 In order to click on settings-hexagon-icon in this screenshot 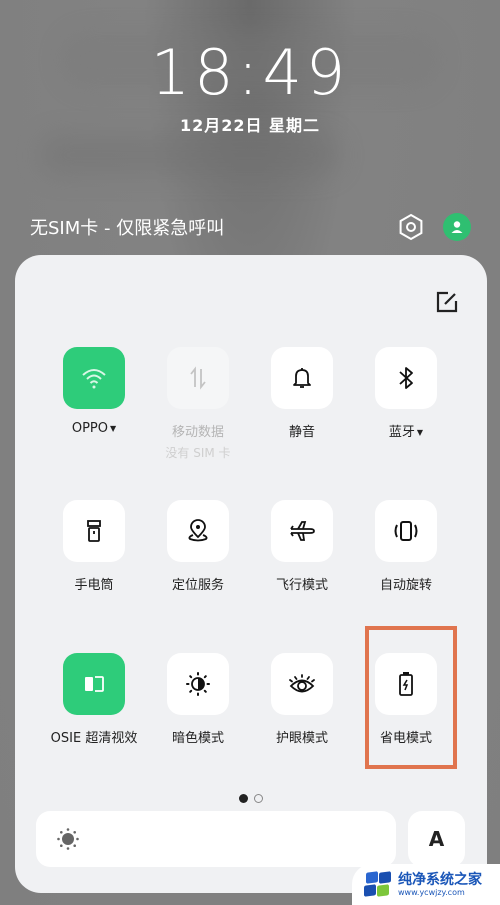, I will do `click(411, 227)`.